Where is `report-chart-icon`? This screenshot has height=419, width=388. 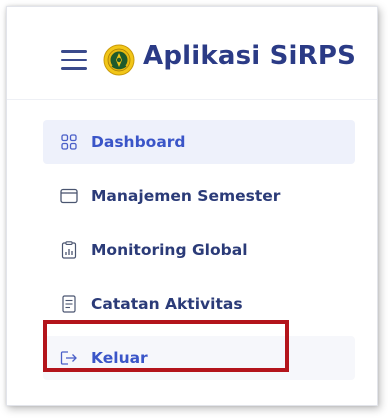
report-chart-icon is located at coordinates (69, 250).